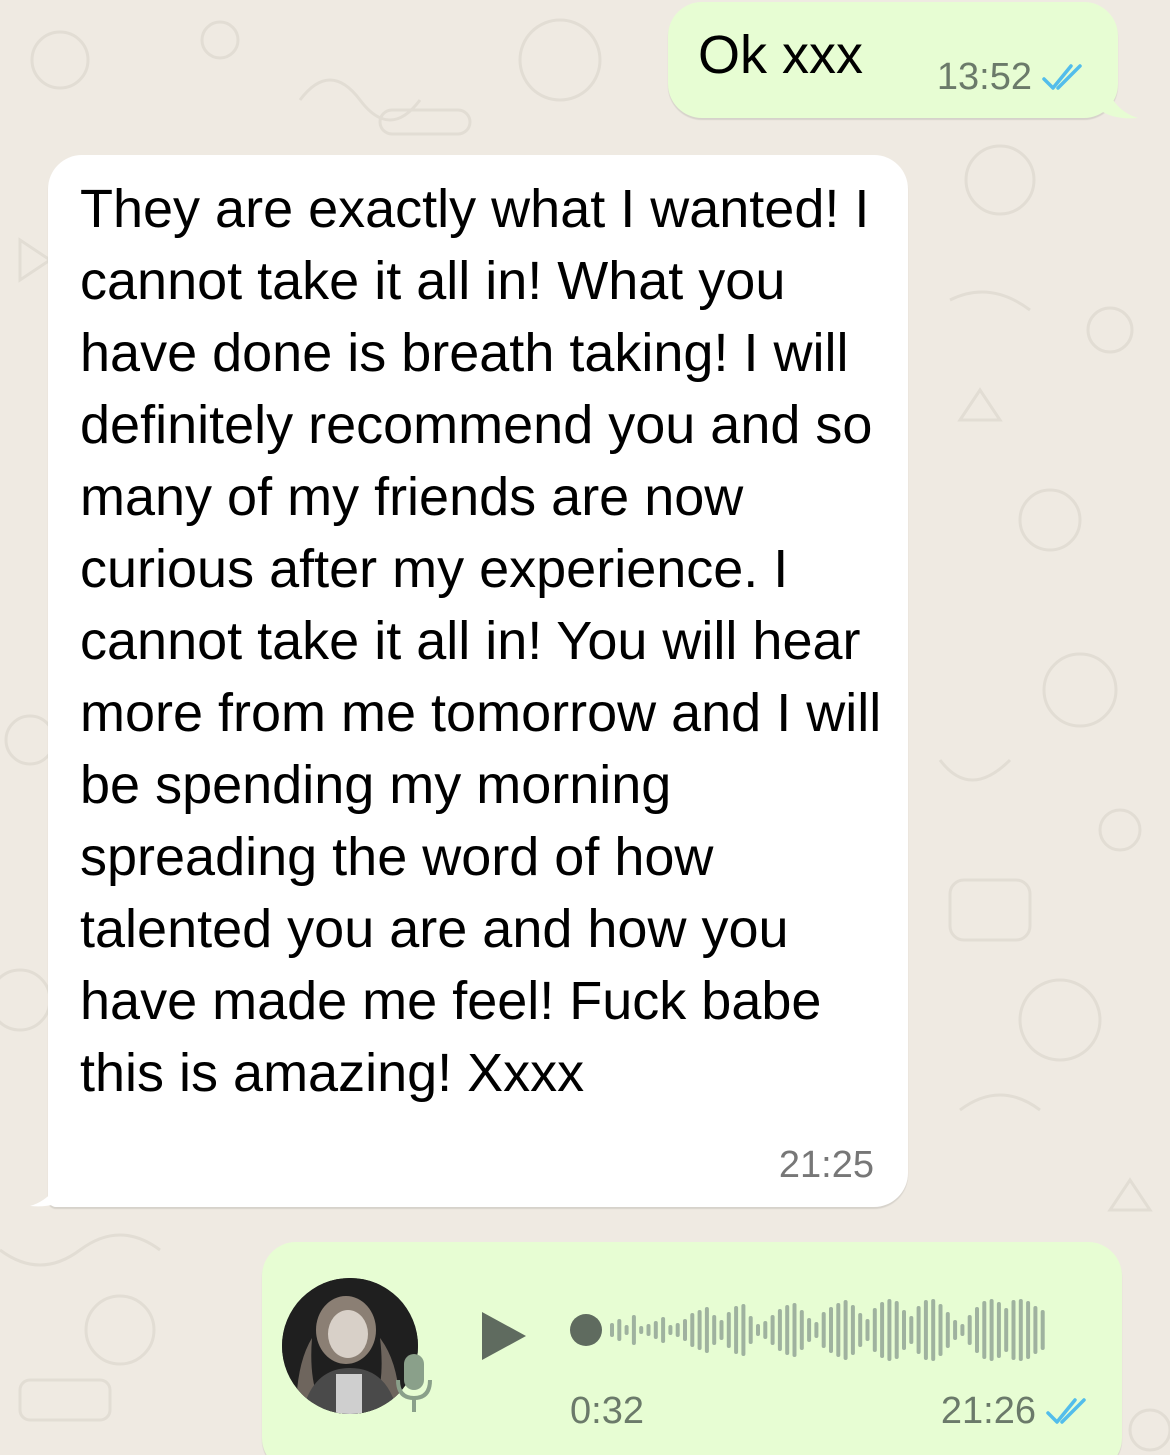  Describe the element at coordinates (826, 1165) in the screenshot. I see `message-time: 21:25` at that location.